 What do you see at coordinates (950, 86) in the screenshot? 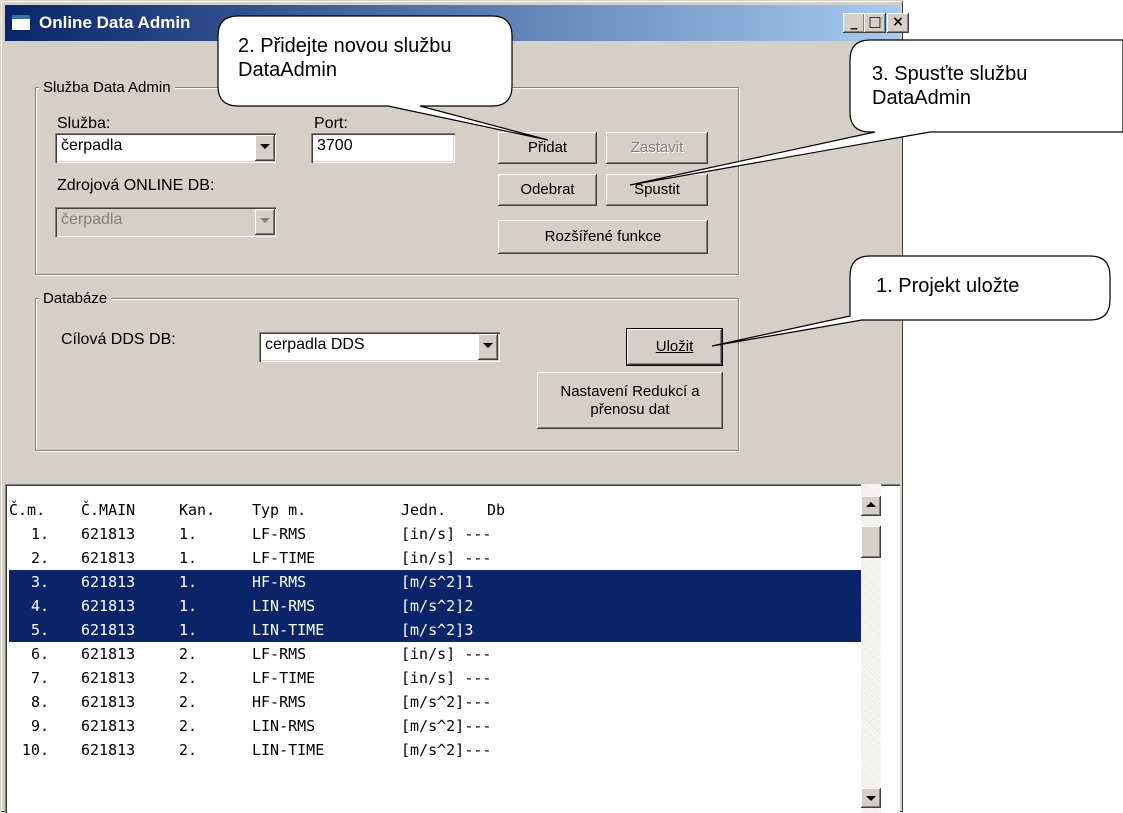
I see `callout-start-service-text: 3. Spusťte službu DataAdmin` at bounding box center [950, 86].